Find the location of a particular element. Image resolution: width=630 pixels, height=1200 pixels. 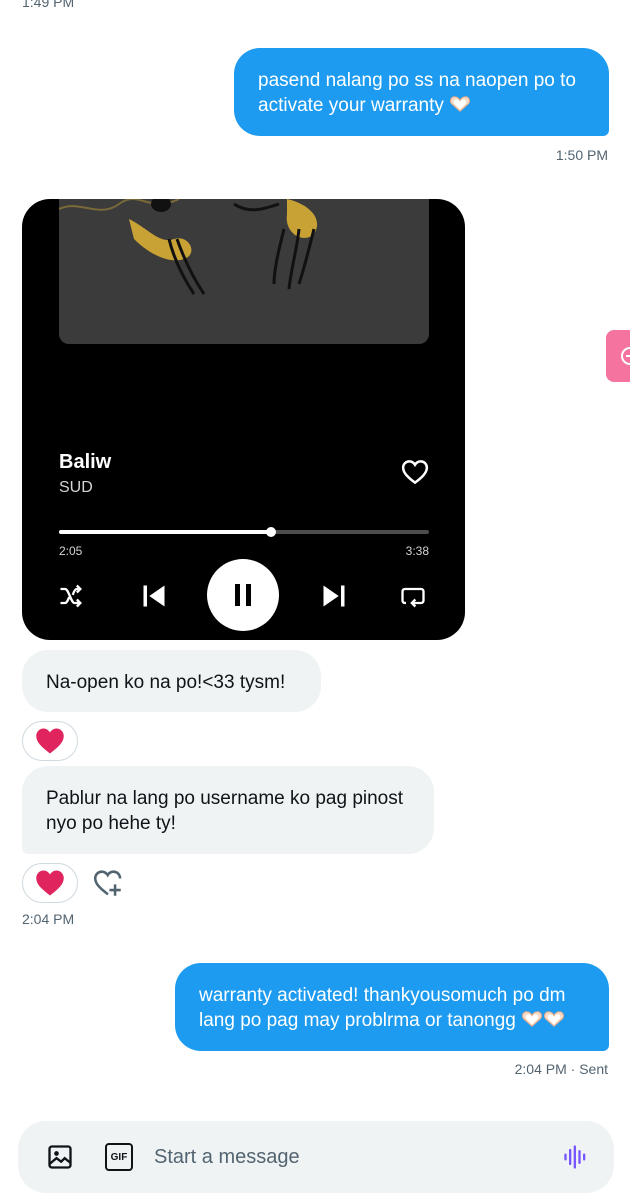

add-icon is located at coordinates (625, 356).